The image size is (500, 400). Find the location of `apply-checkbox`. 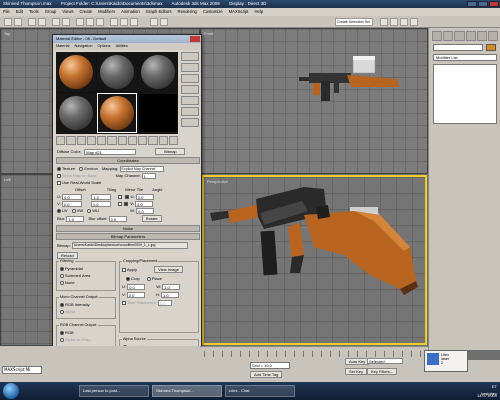

apply-checkbox is located at coordinates (124, 269).